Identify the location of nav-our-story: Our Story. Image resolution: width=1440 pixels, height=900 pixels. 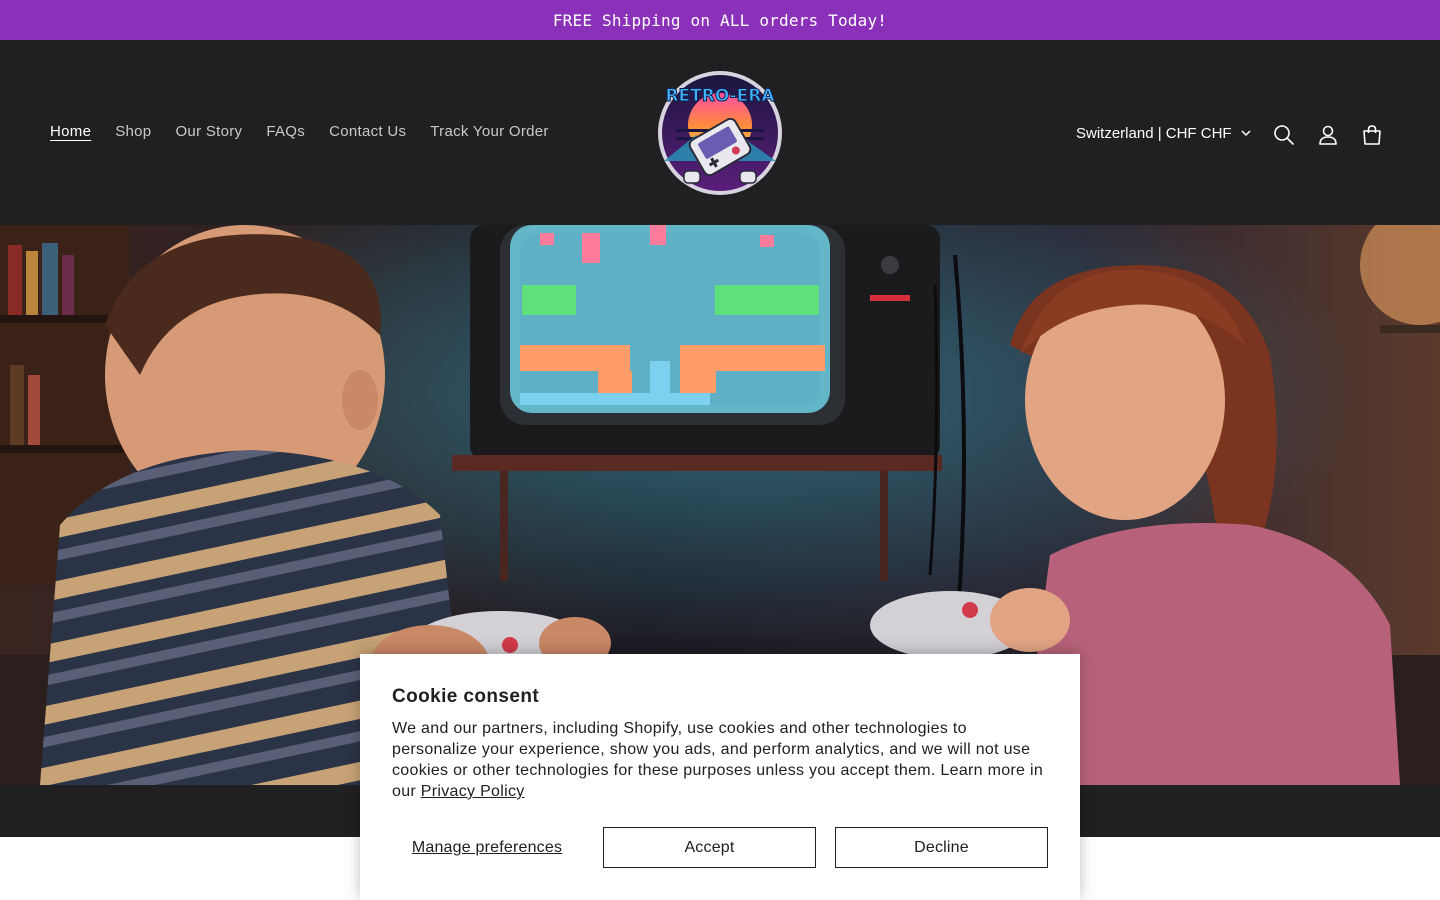
(208, 131).